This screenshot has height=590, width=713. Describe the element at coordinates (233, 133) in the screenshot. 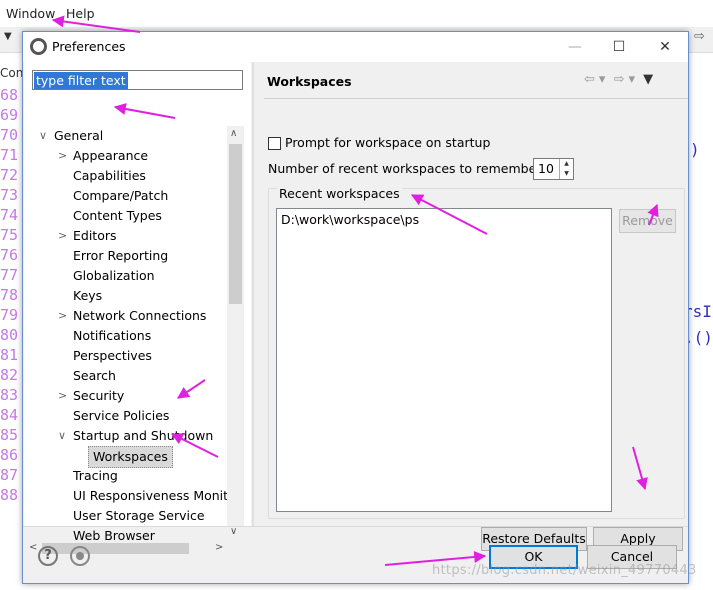

I see `scroll-up-icon: ∧` at that location.